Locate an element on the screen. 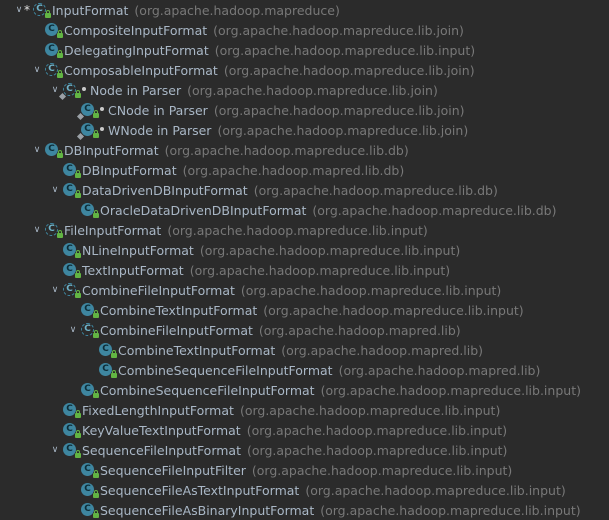  class-name: SequenceFileInputFormat is located at coordinates (161, 450).